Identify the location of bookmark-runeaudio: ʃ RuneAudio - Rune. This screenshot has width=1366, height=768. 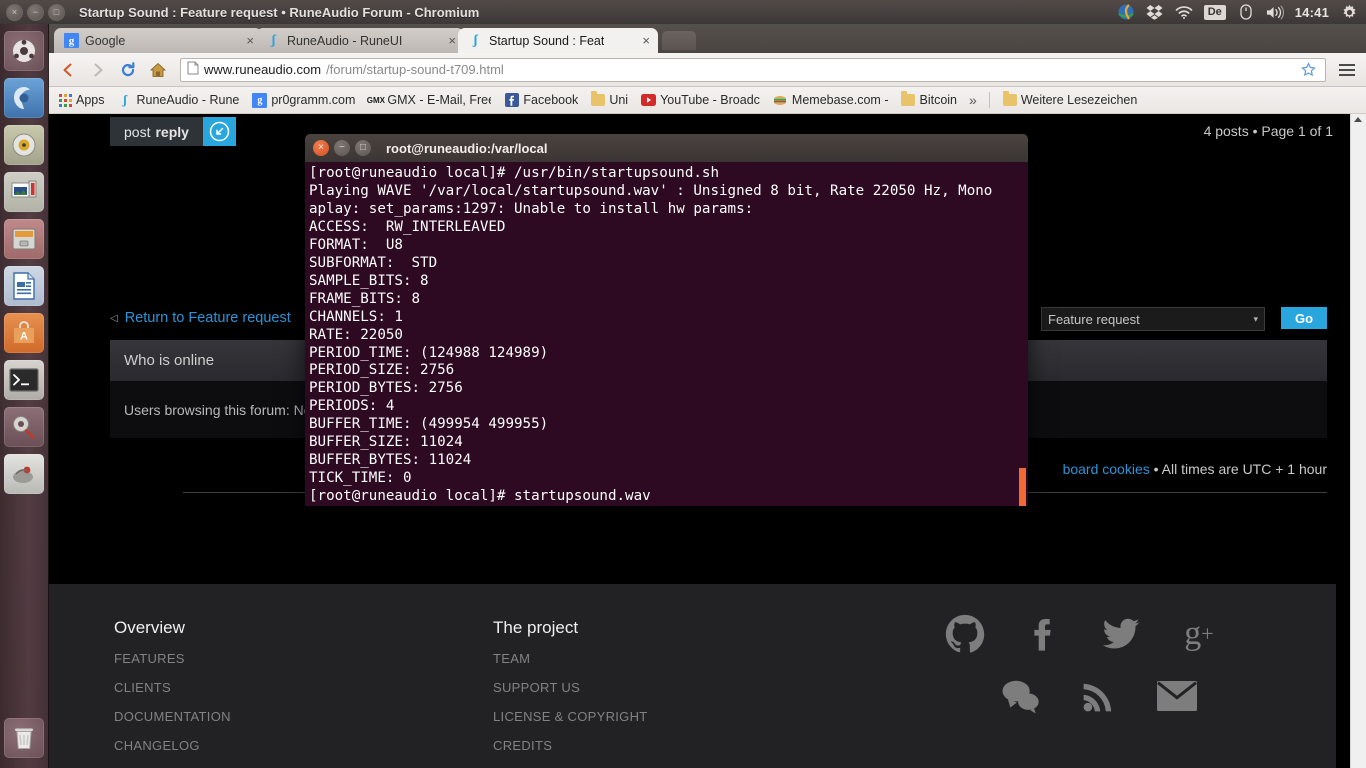
(179, 100).